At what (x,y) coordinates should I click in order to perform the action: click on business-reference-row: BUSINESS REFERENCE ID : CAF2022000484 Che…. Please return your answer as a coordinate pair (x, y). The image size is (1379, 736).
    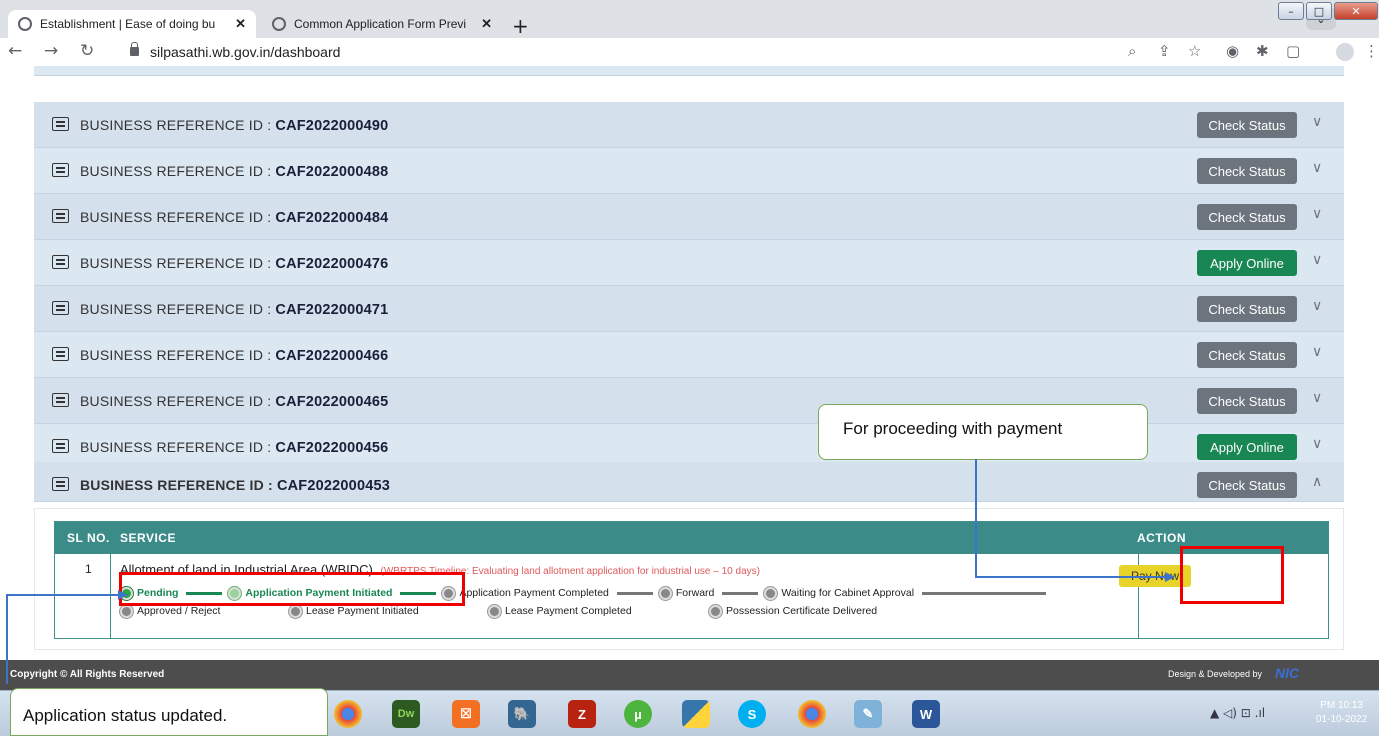
    Looking at the image, I should click on (689, 217).